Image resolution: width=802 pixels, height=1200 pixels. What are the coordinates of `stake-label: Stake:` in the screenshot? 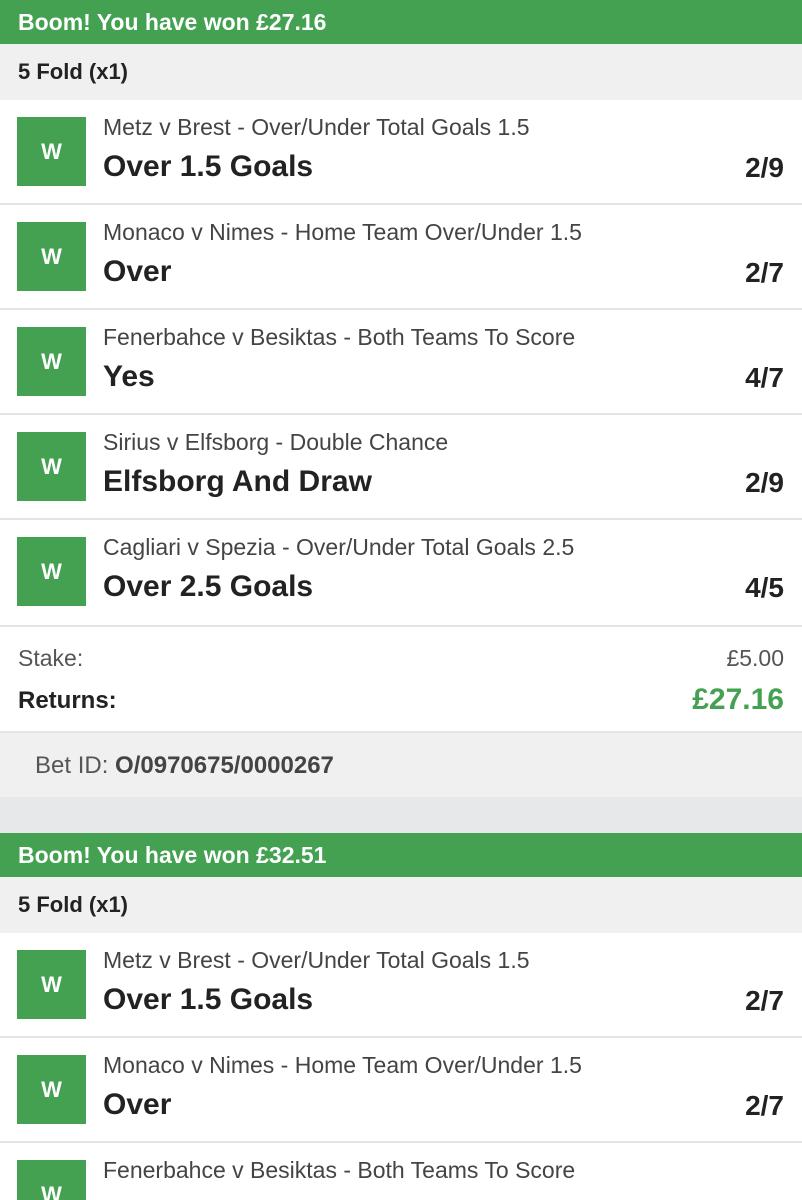 It's located at (51, 658).